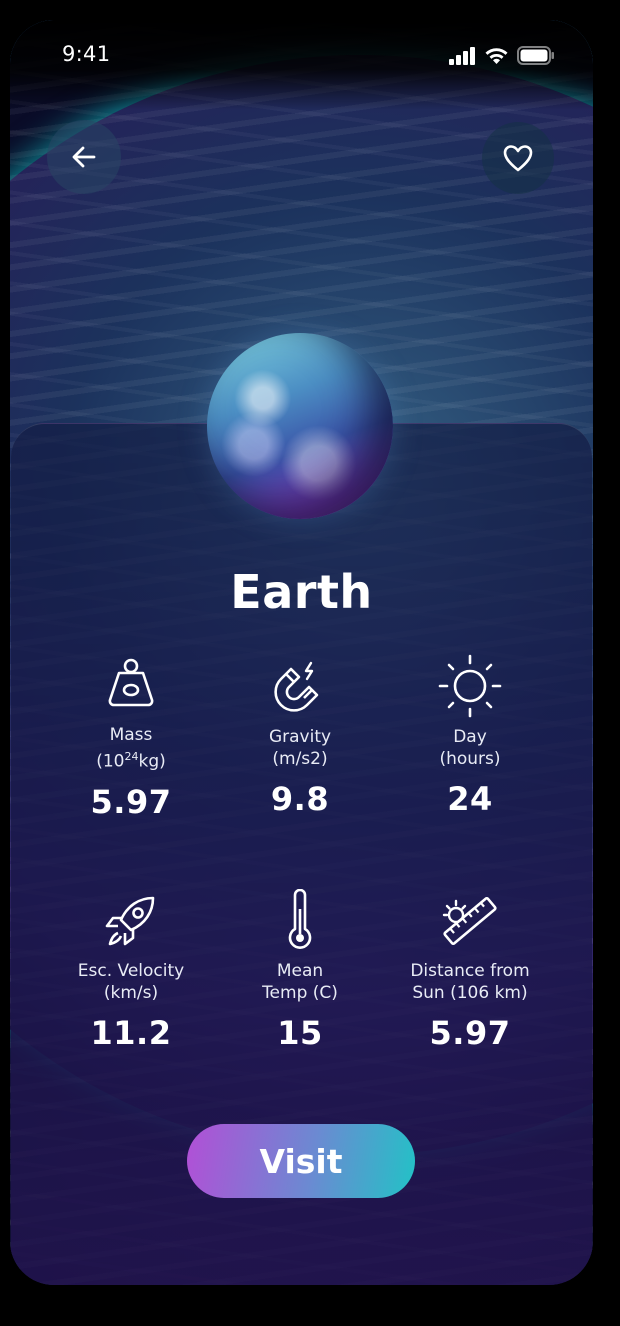  I want to click on stat-escape-velocity-label: Esc. Velocity, so click(131, 971).